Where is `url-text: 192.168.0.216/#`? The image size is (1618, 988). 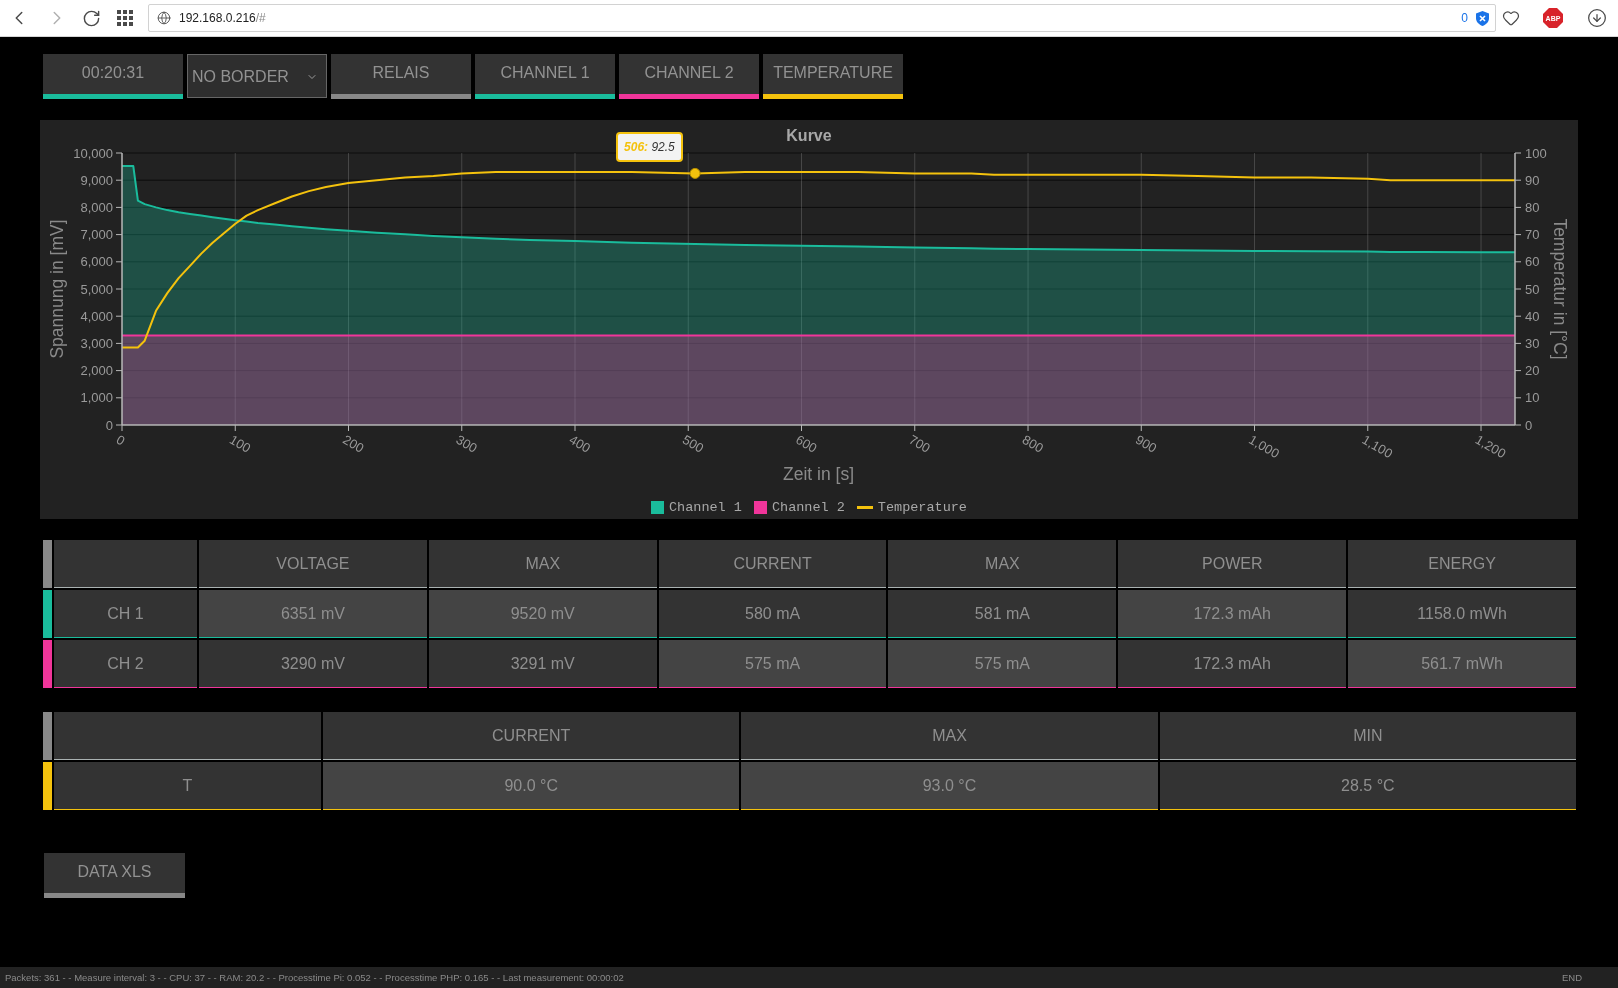
url-text: 192.168.0.216/# is located at coordinates (222, 18).